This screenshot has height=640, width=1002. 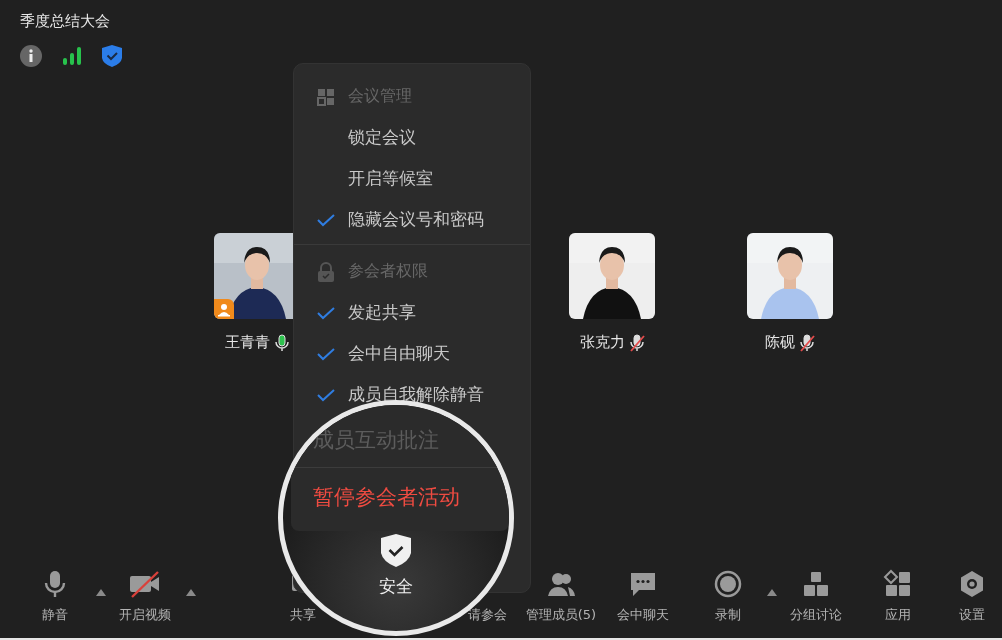 I want to click on record-icon, so click(x=728, y=584).